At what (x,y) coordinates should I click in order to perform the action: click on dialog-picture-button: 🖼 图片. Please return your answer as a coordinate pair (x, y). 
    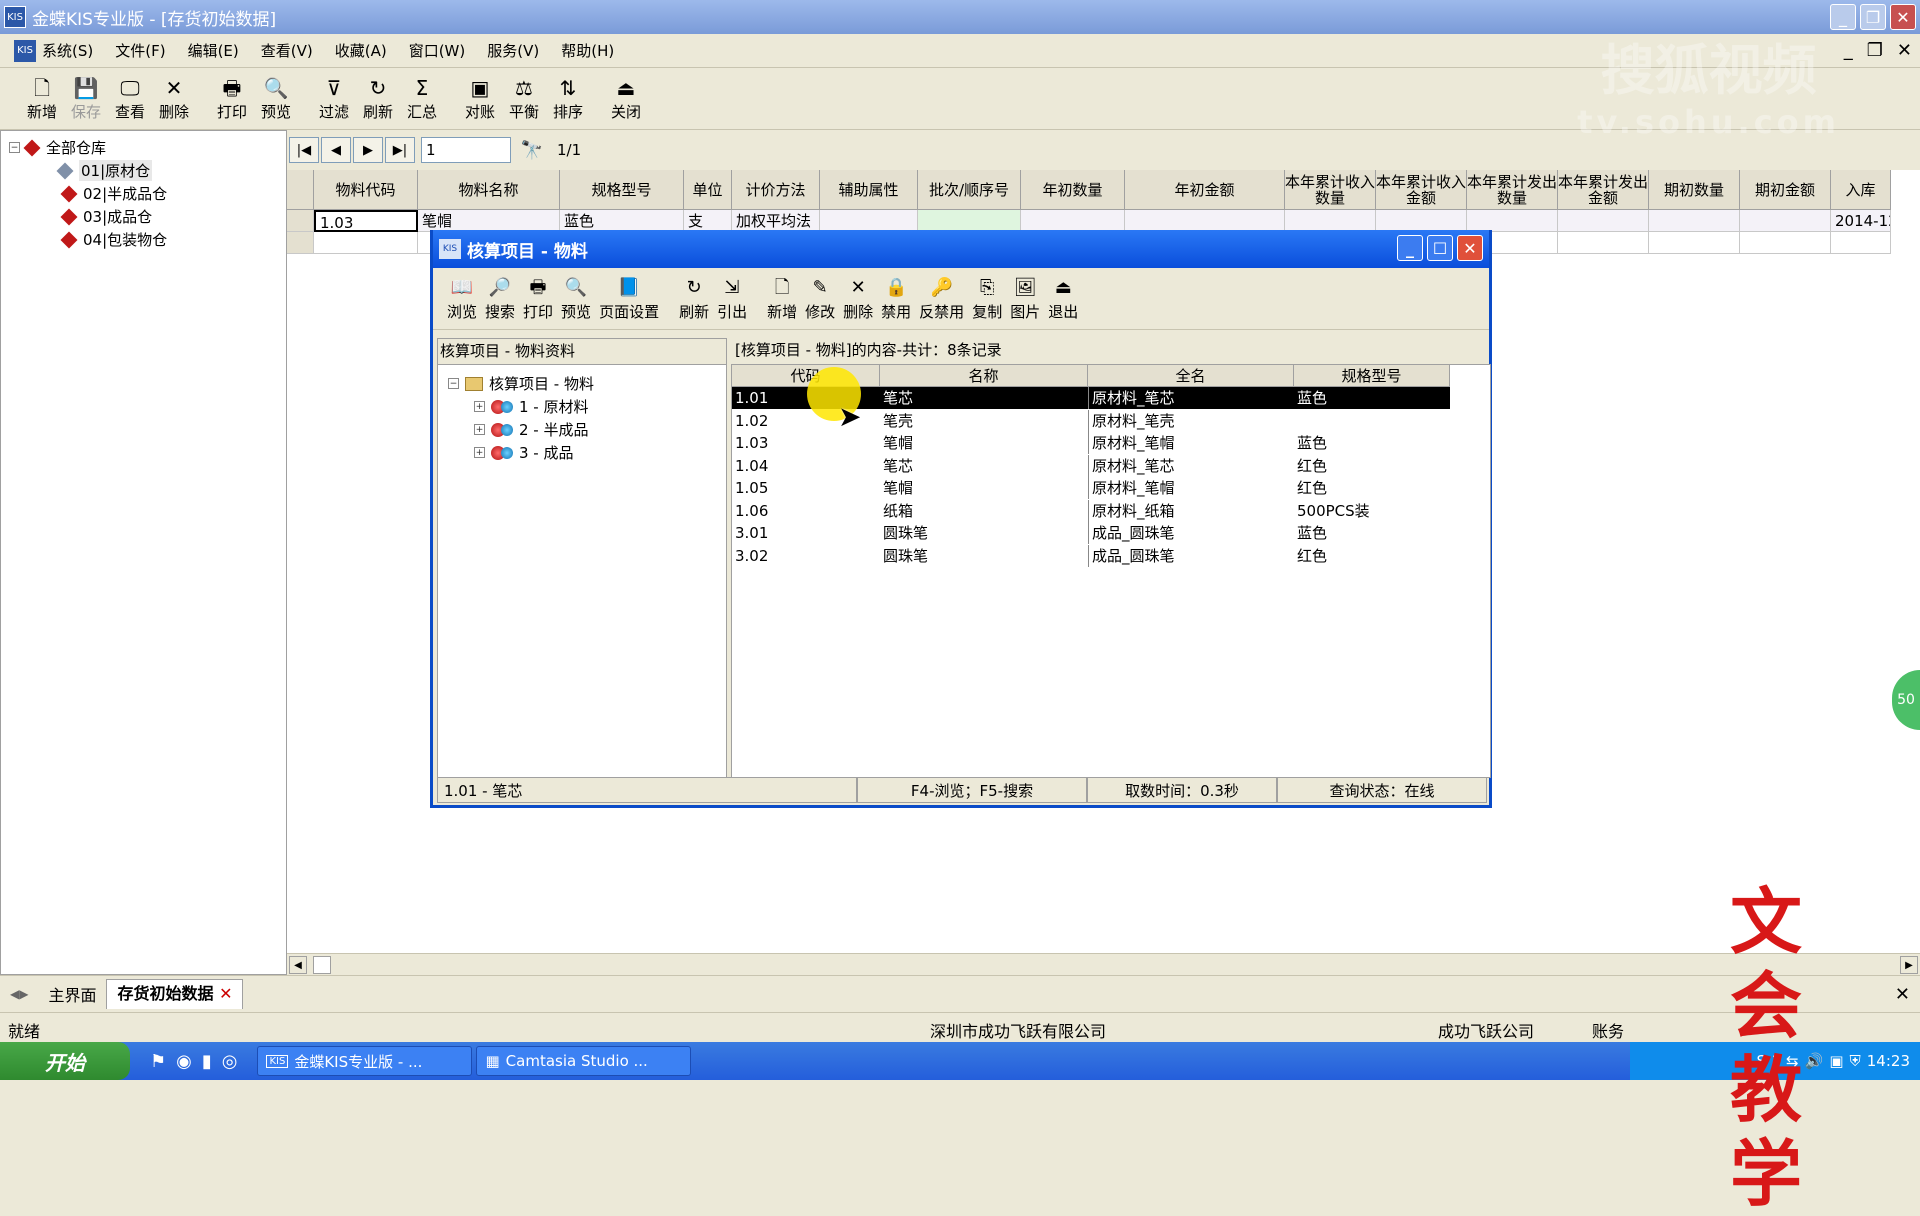
    Looking at the image, I should click on (1025, 298).